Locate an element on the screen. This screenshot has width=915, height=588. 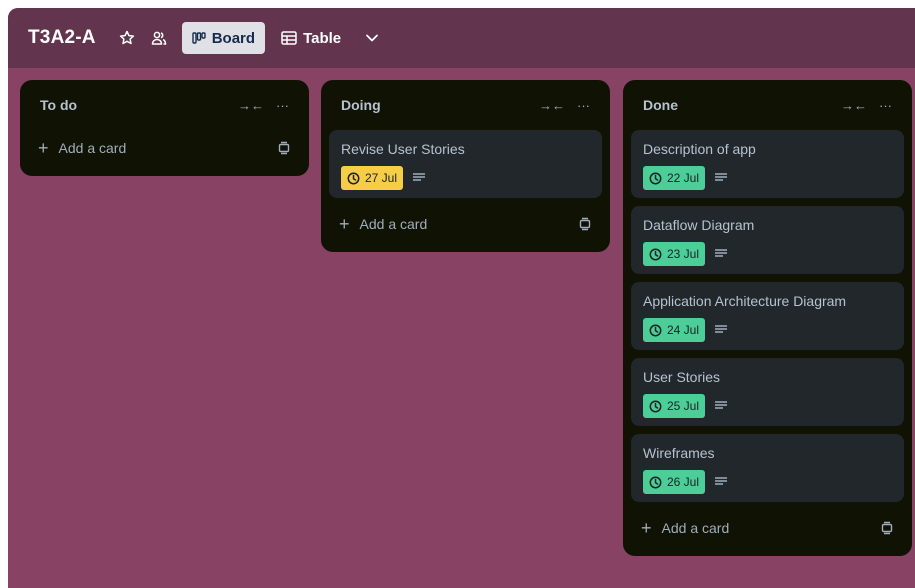
due-date-badge: 24 Jul is located at coordinates (674, 330).